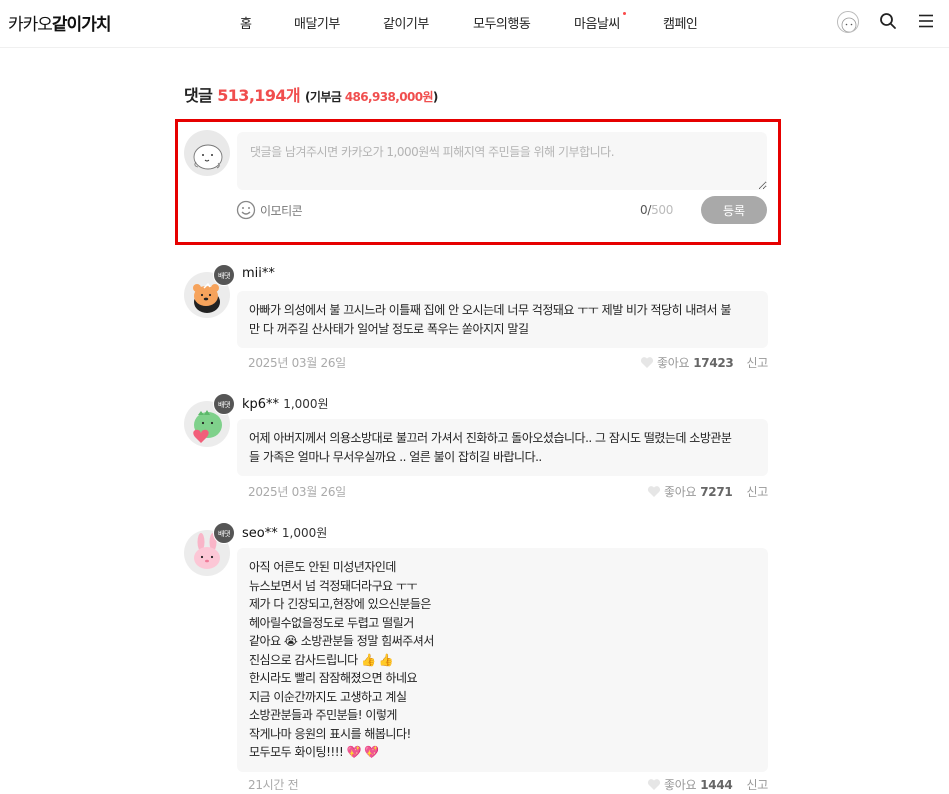  I want to click on donation-amount: 486,938,000원, so click(389, 97).